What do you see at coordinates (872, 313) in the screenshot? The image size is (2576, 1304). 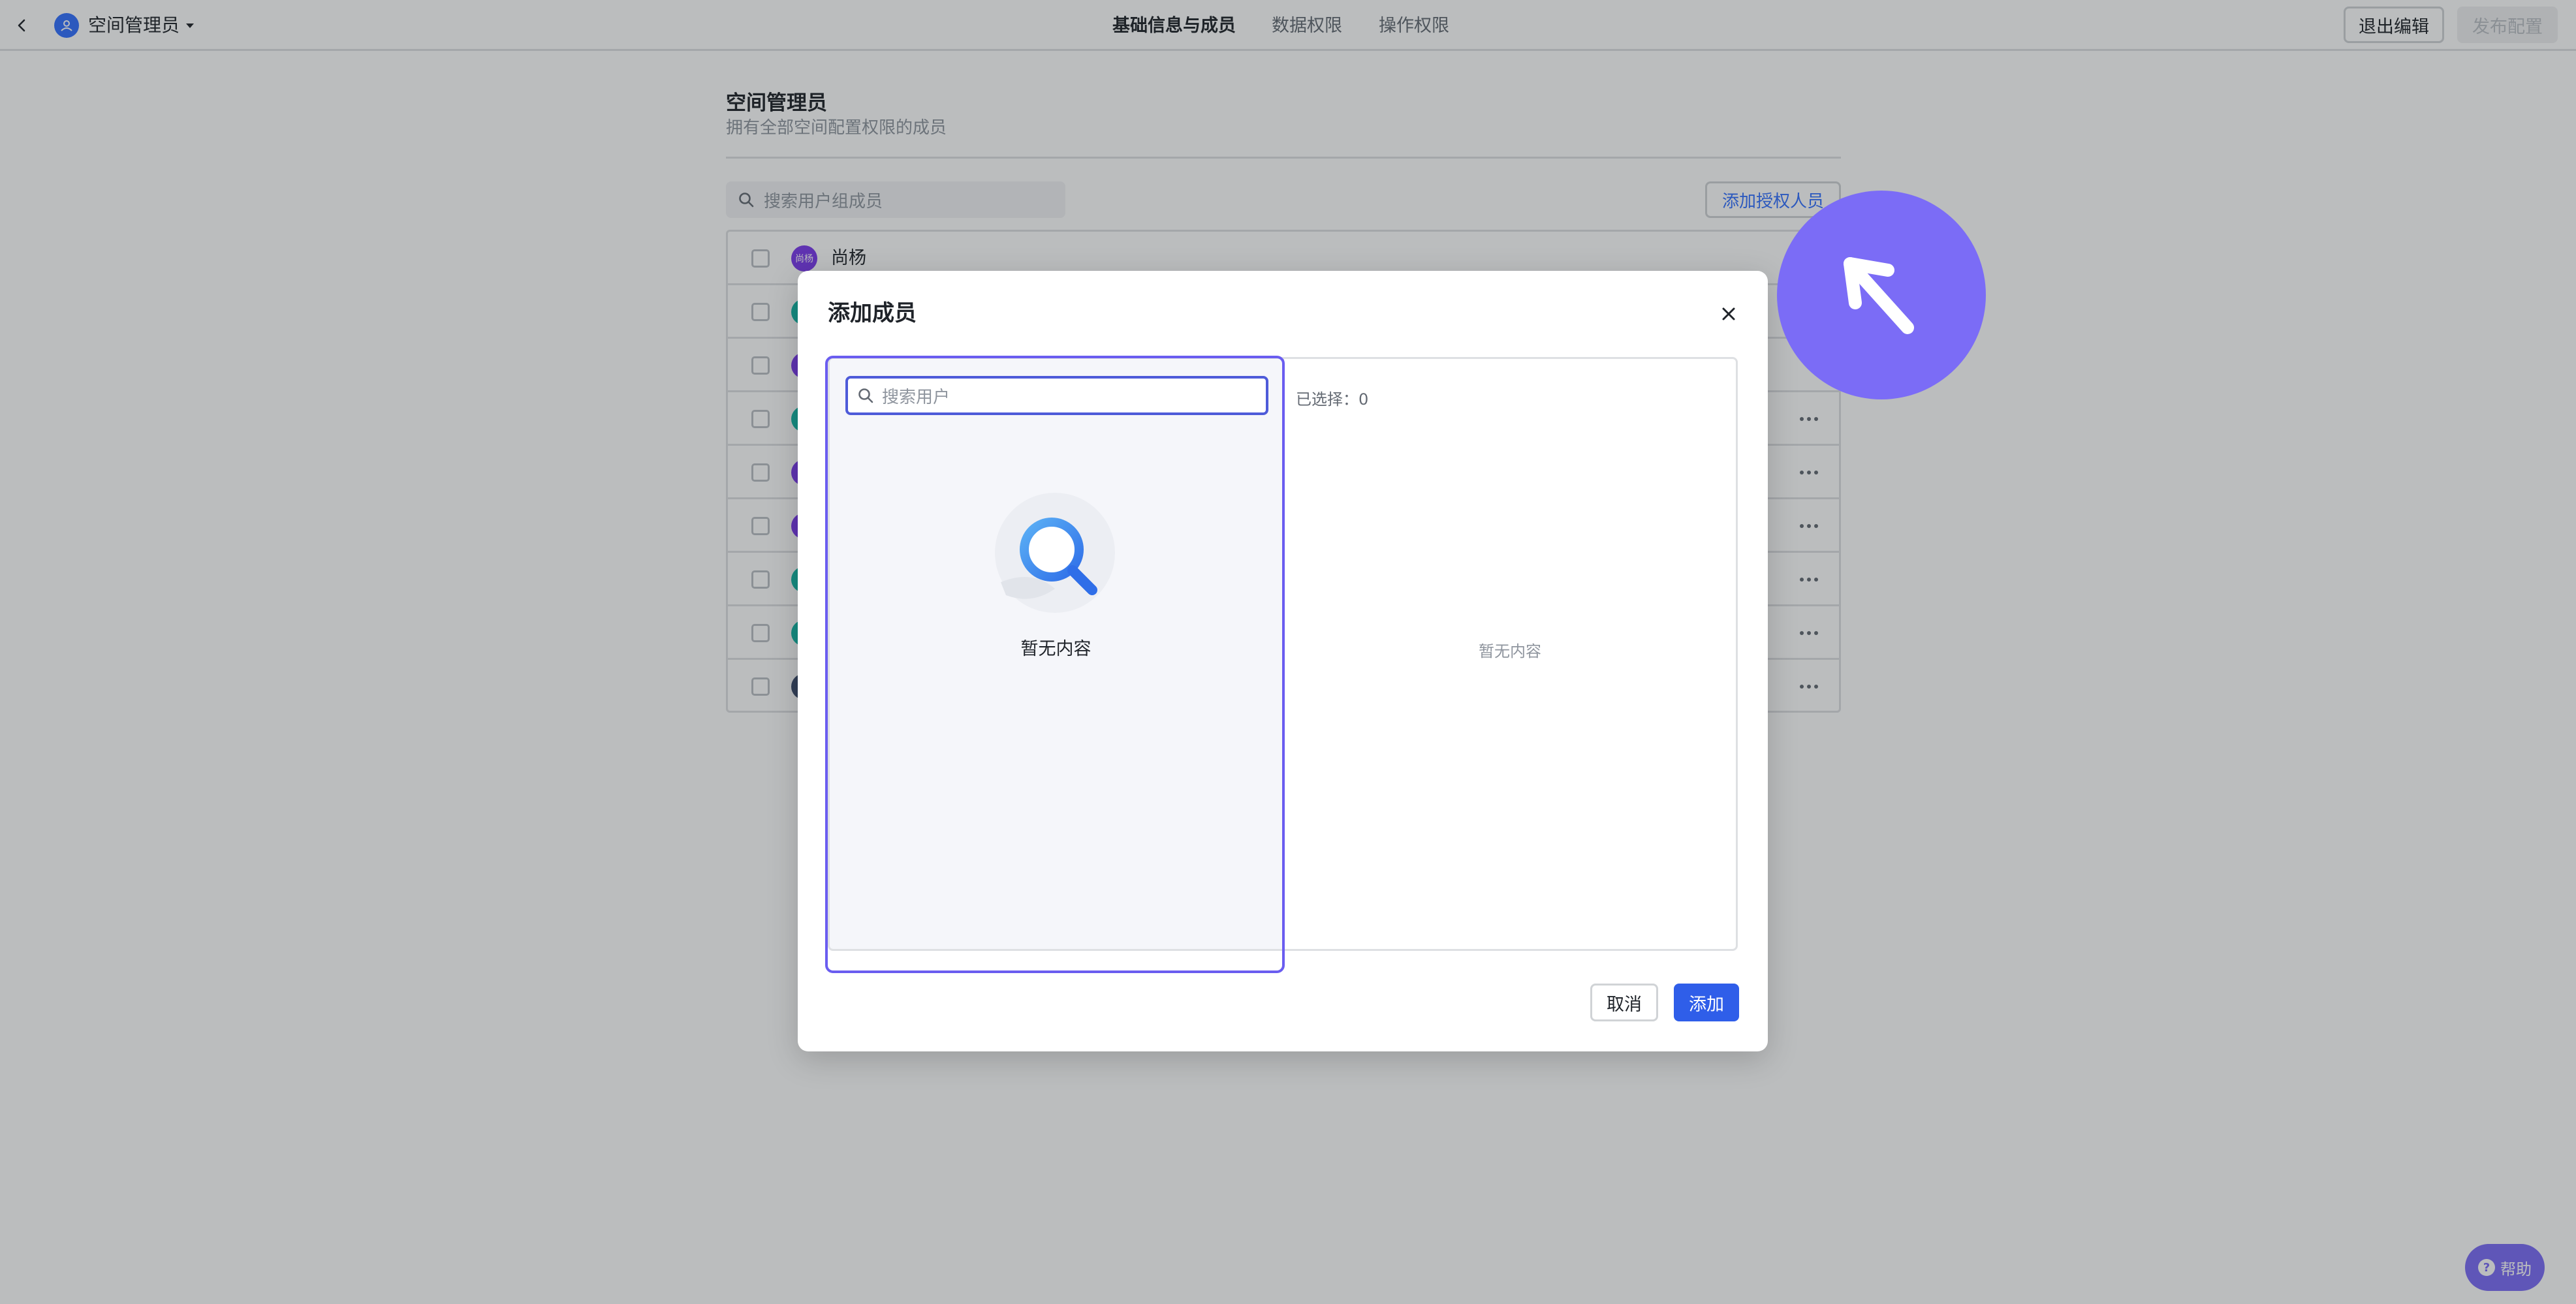 I see `dialog-title: 添加成员` at bounding box center [872, 313].